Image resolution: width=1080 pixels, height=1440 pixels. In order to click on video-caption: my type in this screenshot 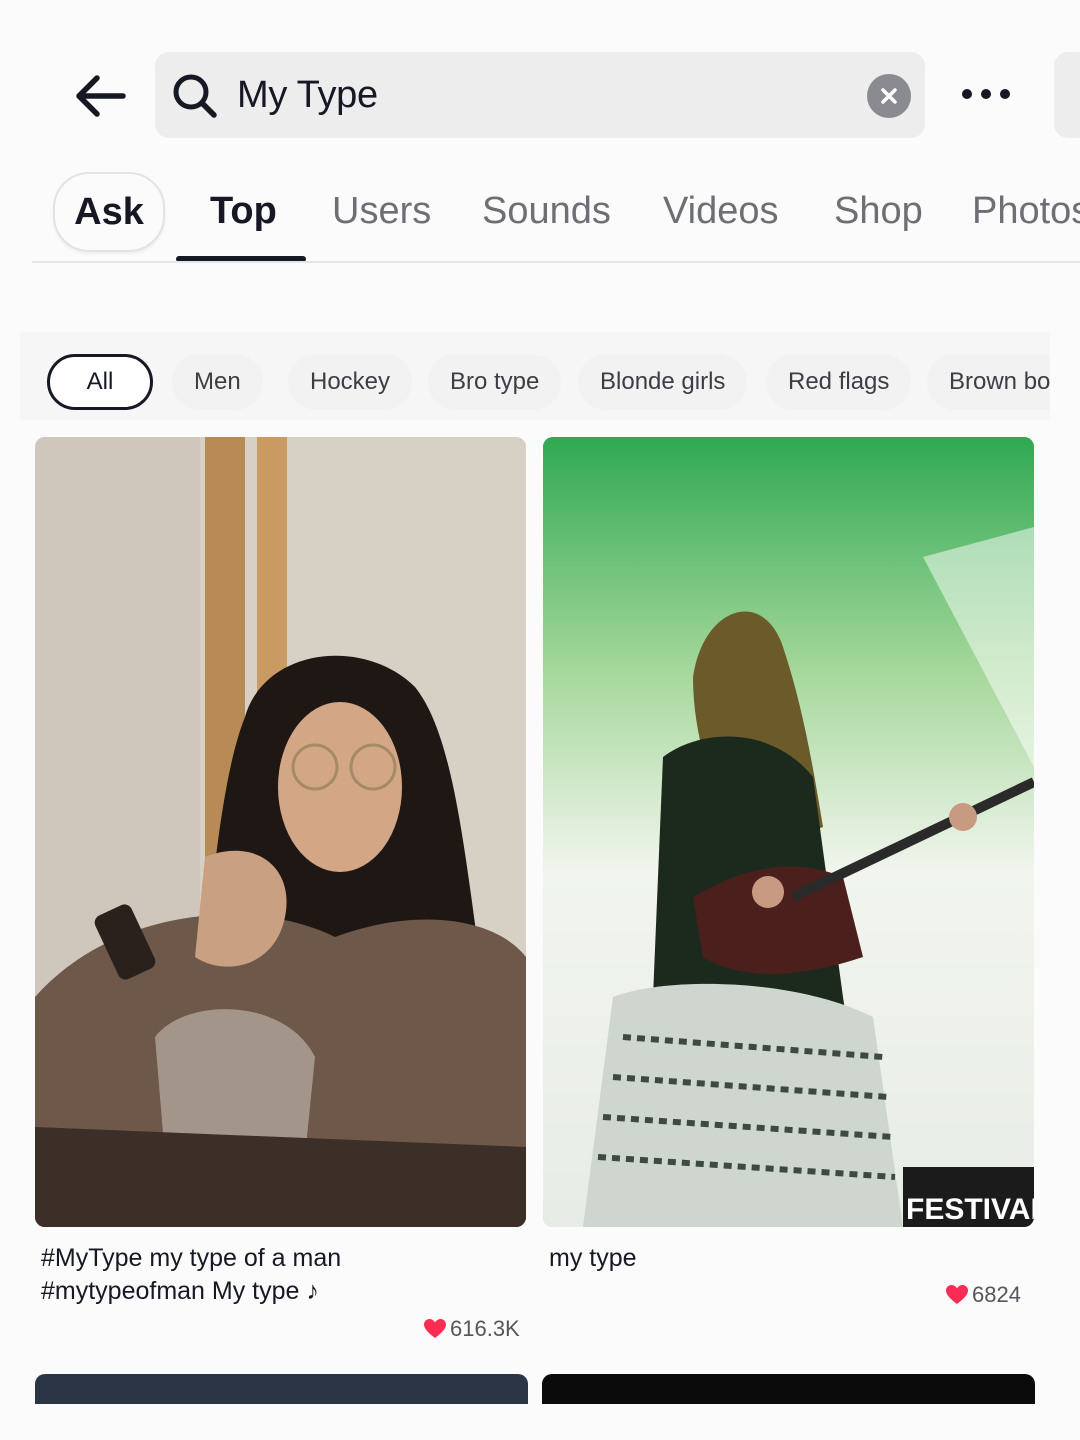, I will do `click(789, 1258)`.